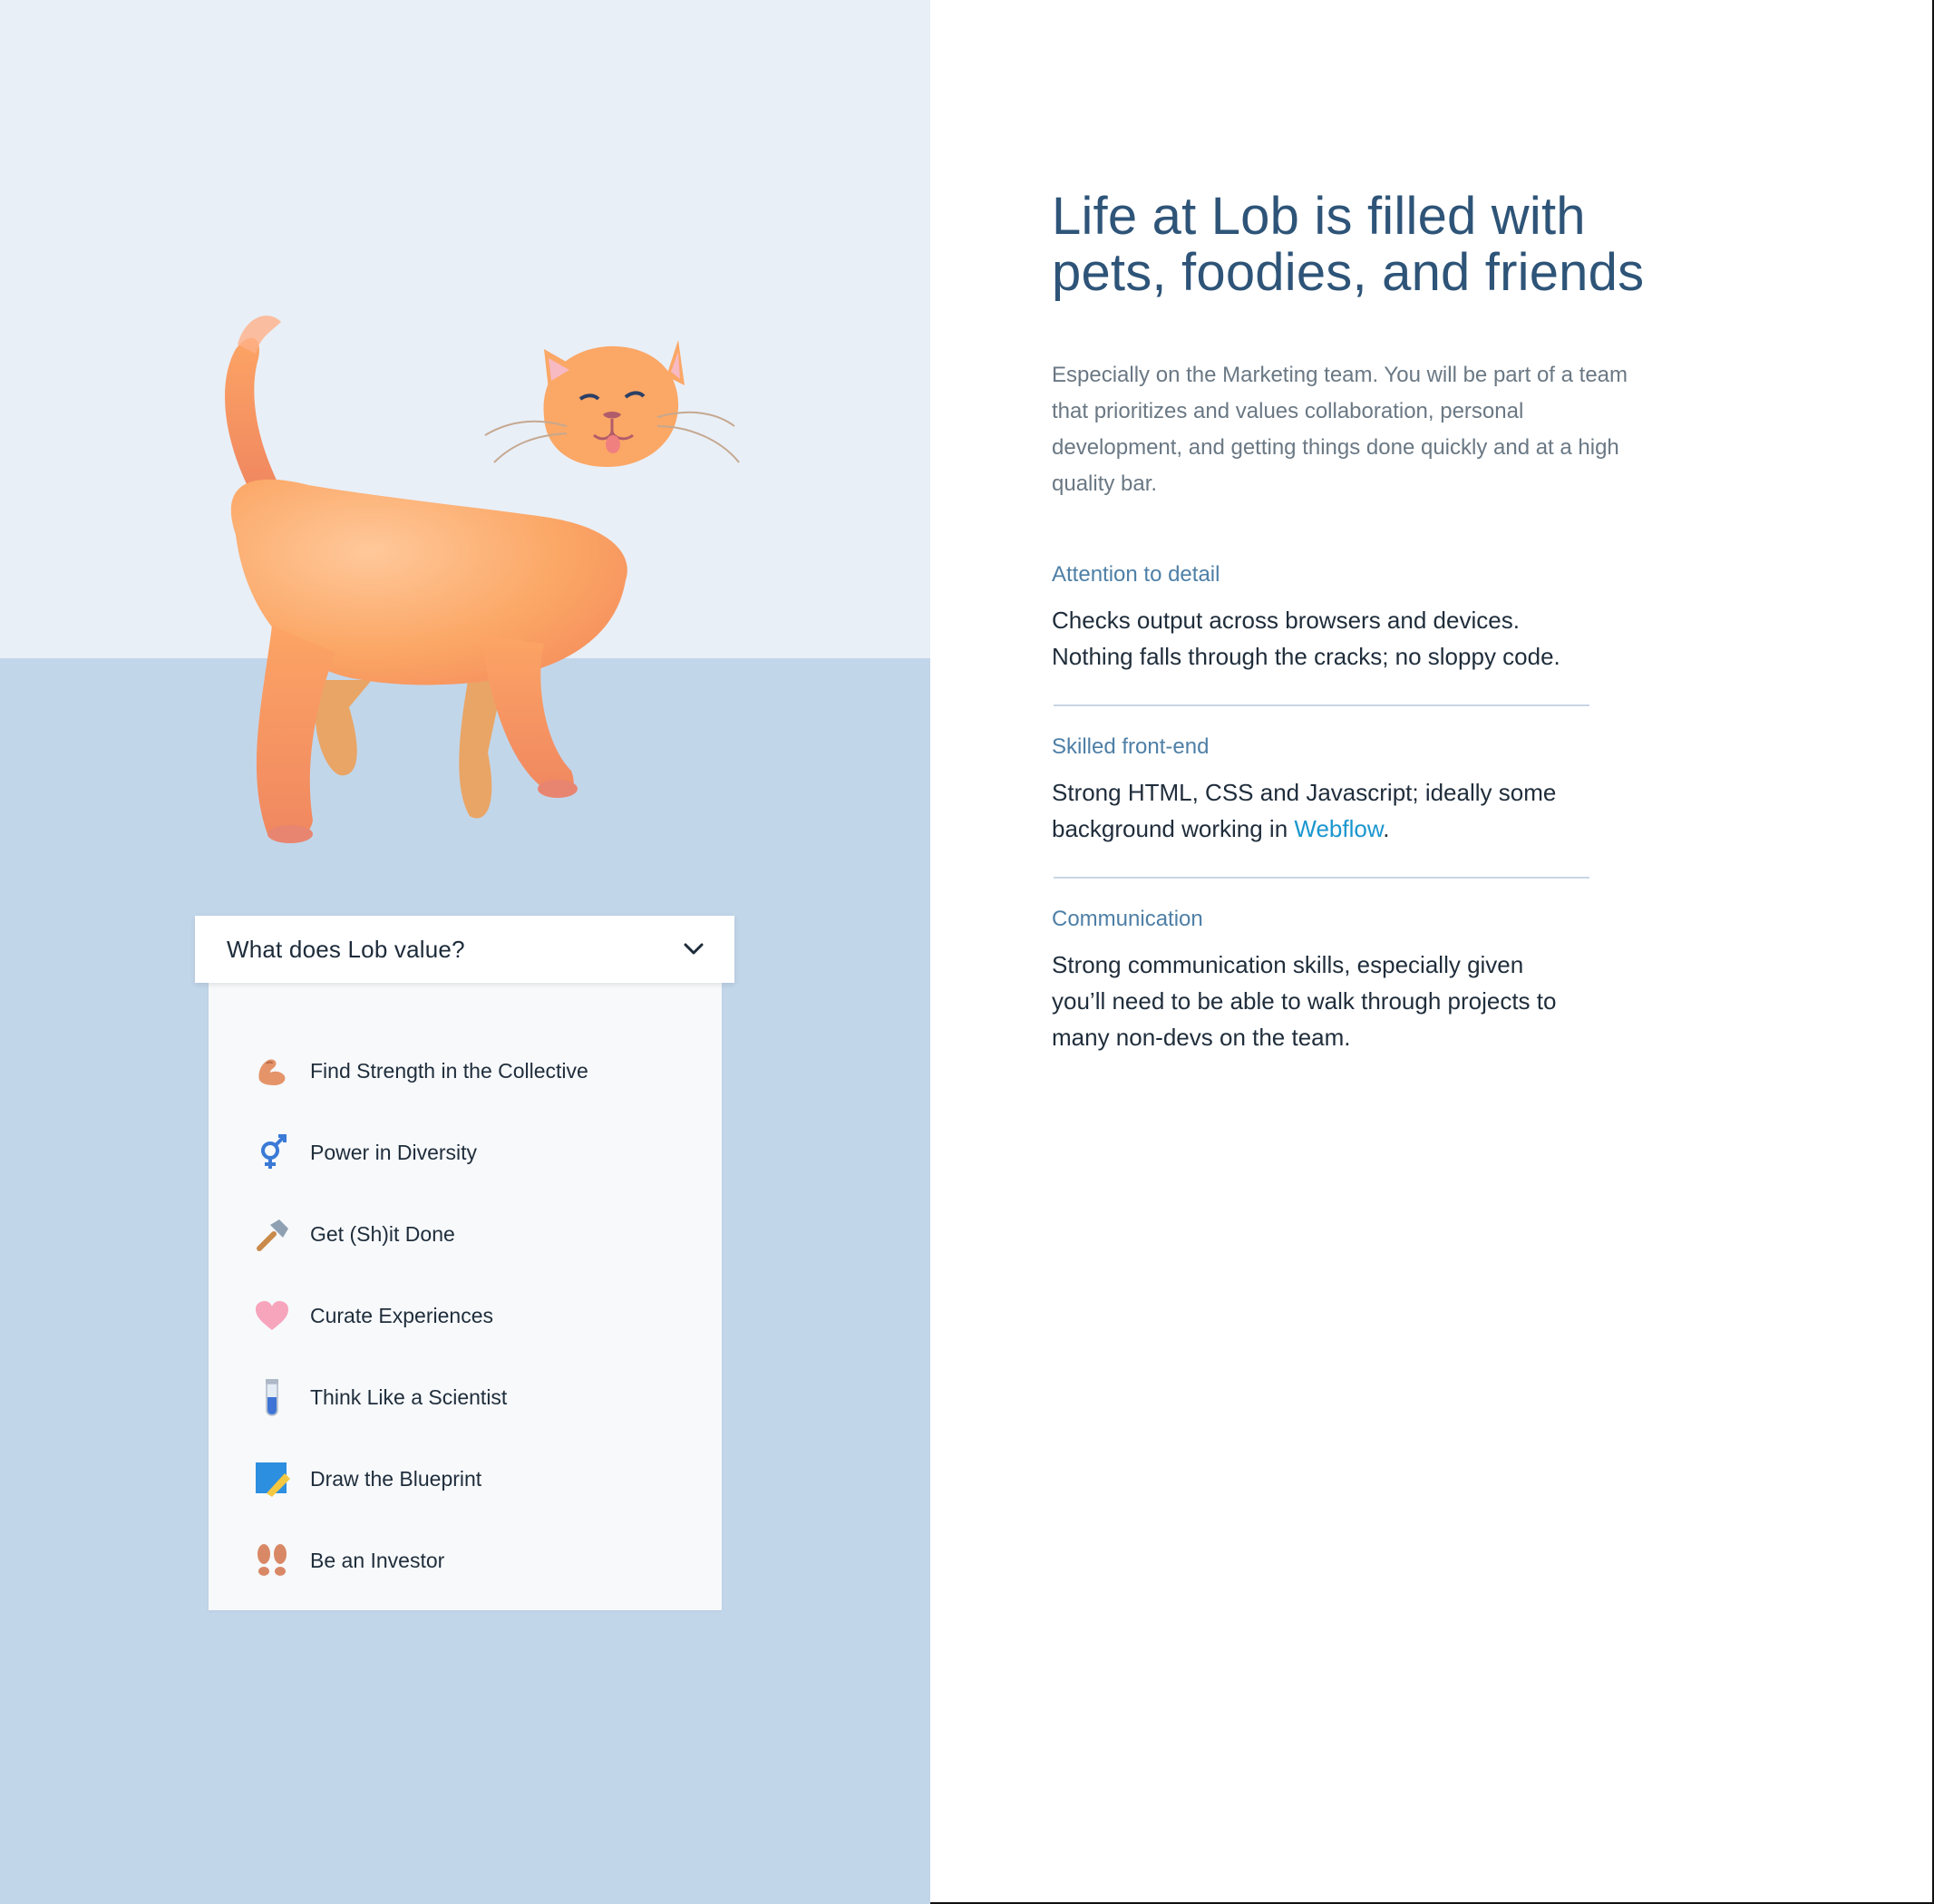  I want to click on list-item: Power in Diversity, so click(465, 1152).